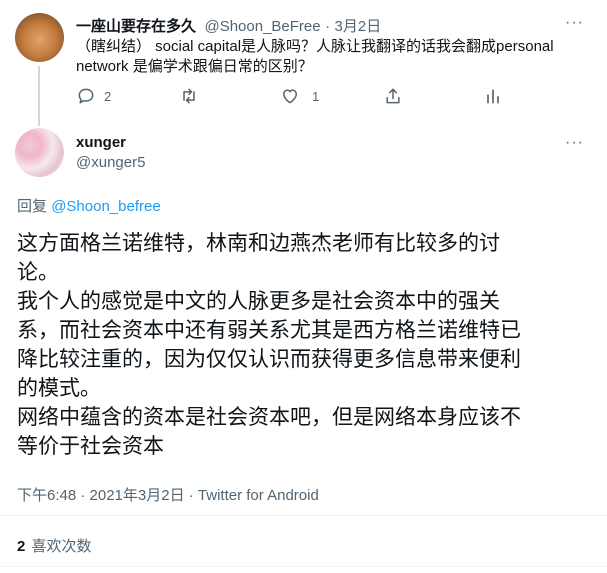  Describe the element at coordinates (110, 162) in the screenshot. I see `tweet-handle: @xunger5` at that location.